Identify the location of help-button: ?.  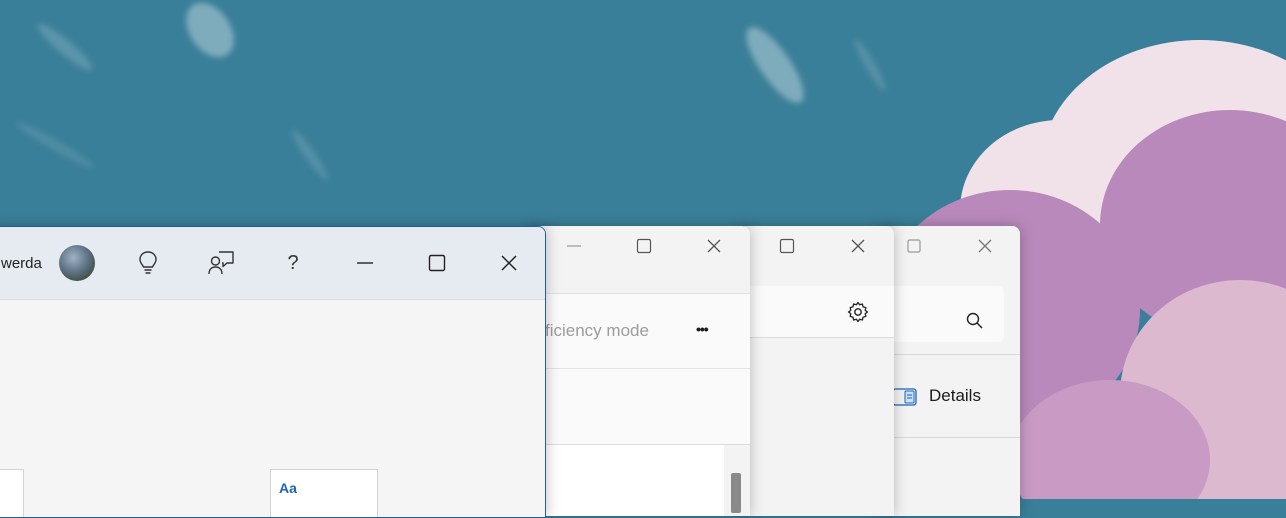
(293, 263).